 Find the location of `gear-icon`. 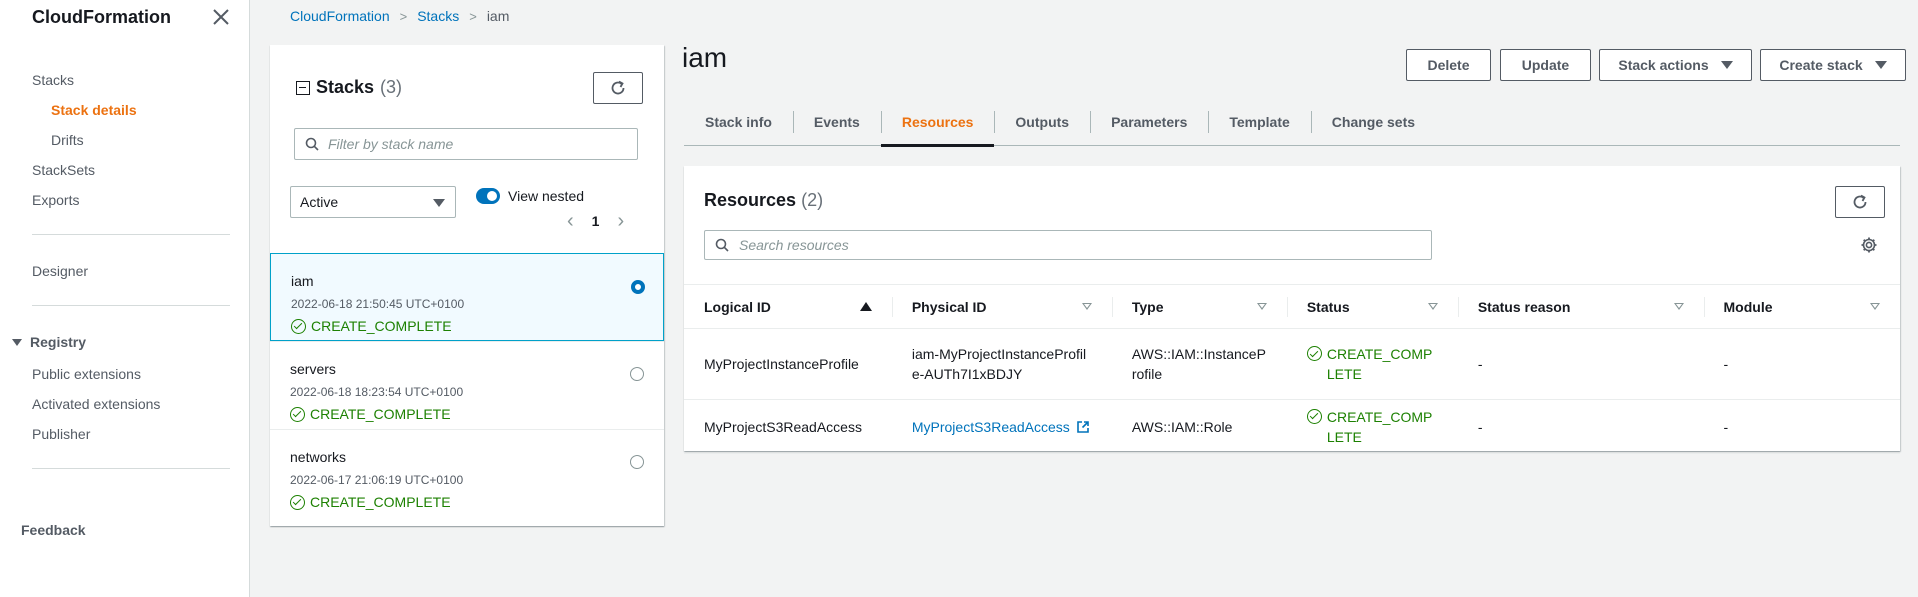

gear-icon is located at coordinates (1869, 245).